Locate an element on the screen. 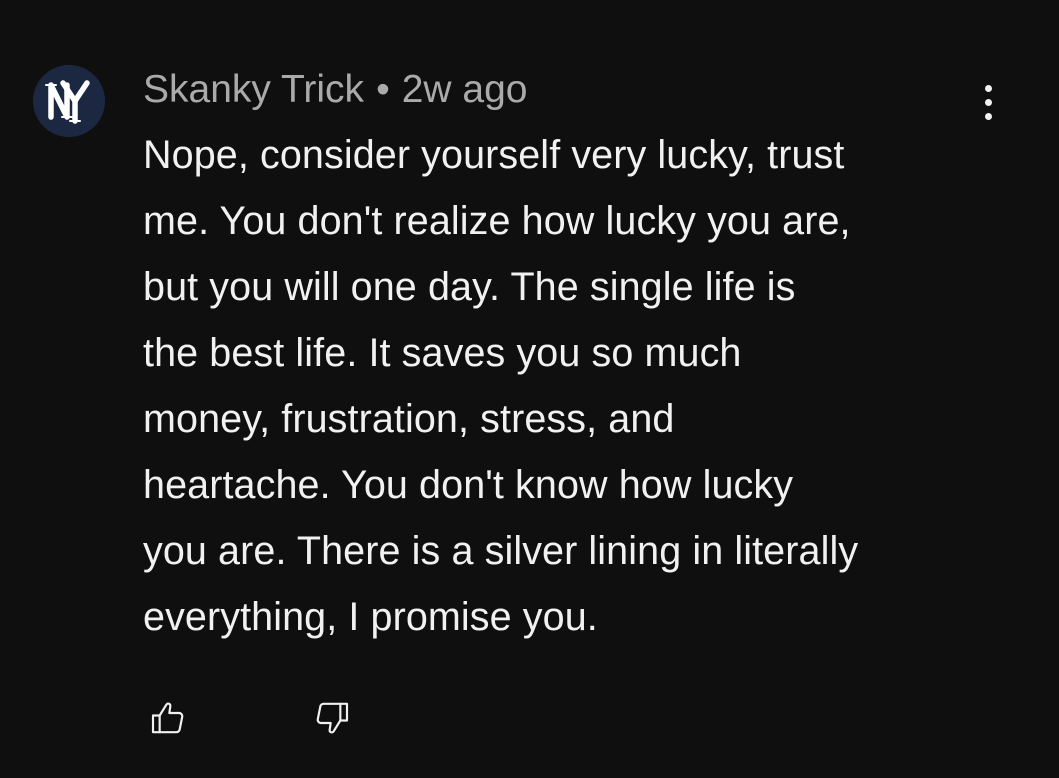  comment-meta: Skanky Trick • 2w ago is located at coordinates (335, 90).